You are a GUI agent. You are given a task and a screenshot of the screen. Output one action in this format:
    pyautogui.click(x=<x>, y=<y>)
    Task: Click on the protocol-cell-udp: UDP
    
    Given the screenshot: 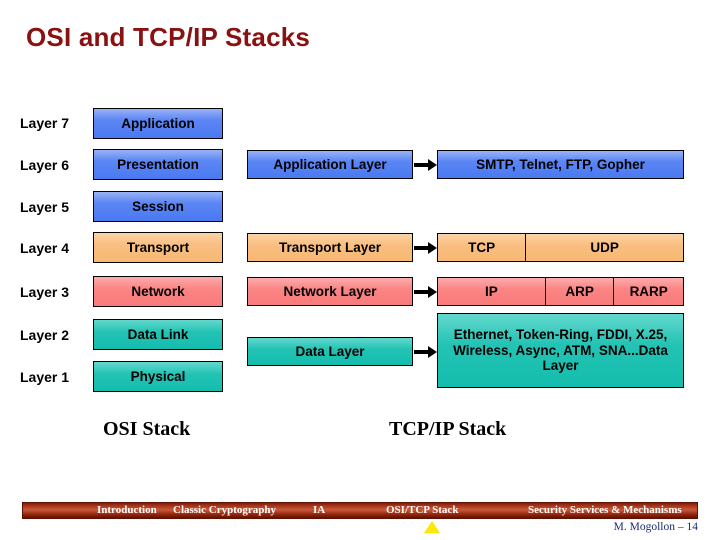 What is the action you would take?
    pyautogui.click(x=604, y=247)
    